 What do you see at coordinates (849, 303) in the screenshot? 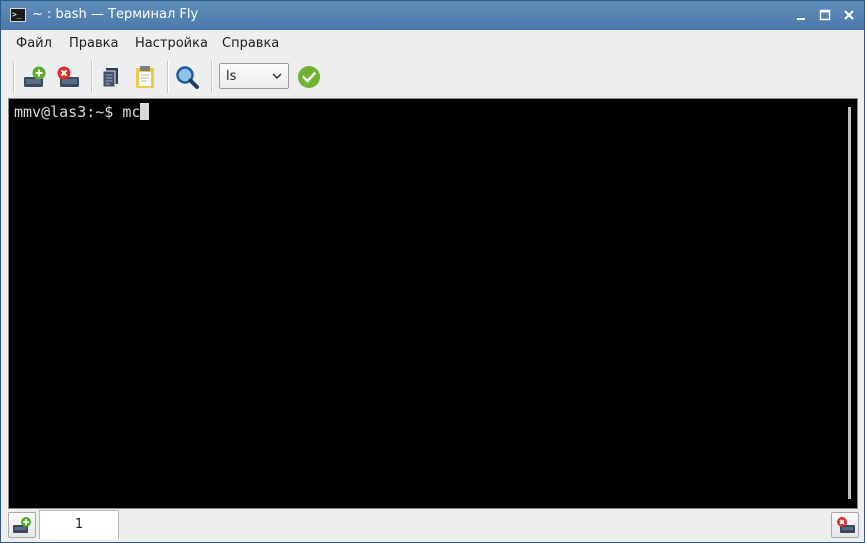
I see `terminal-scrollbar` at bounding box center [849, 303].